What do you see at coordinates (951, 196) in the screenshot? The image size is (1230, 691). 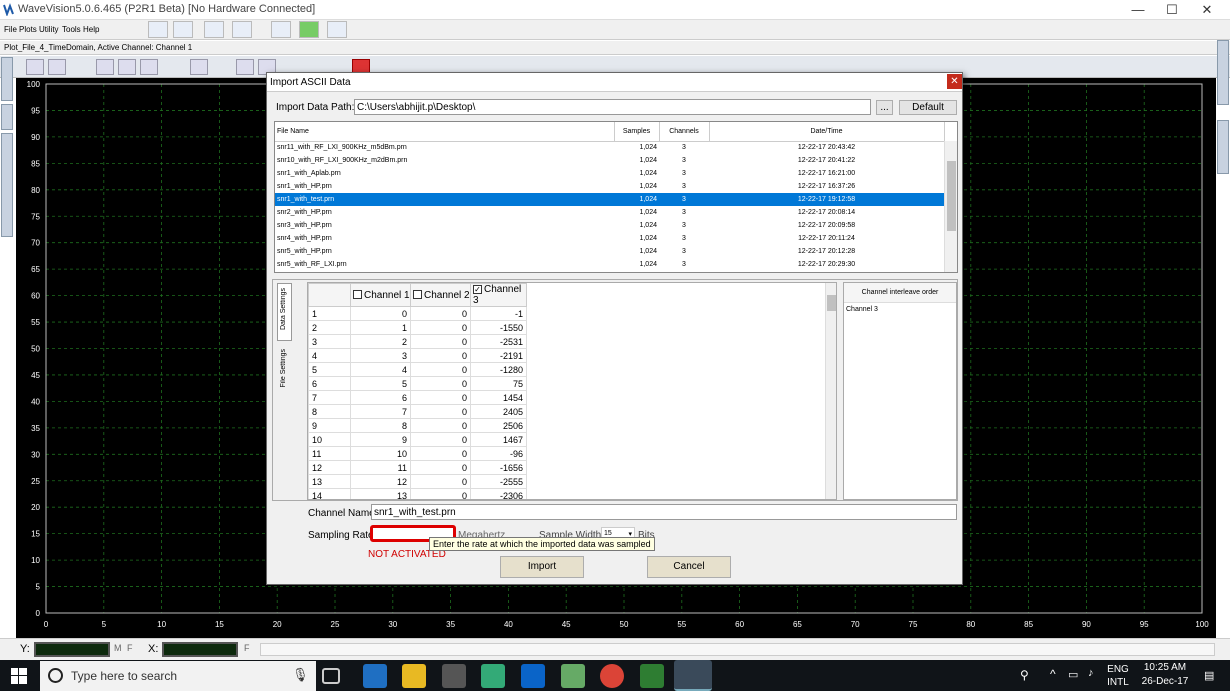 I see `file-list-scroll-thumb` at bounding box center [951, 196].